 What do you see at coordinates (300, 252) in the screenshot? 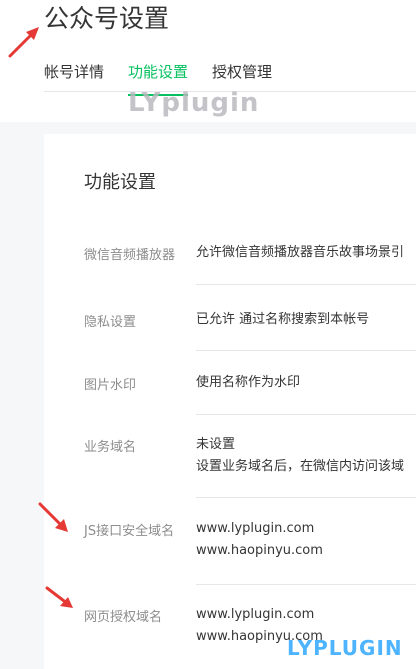
I see `setting-value: 允许微信音频播放器音乐故事场景引` at bounding box center [300, 252].